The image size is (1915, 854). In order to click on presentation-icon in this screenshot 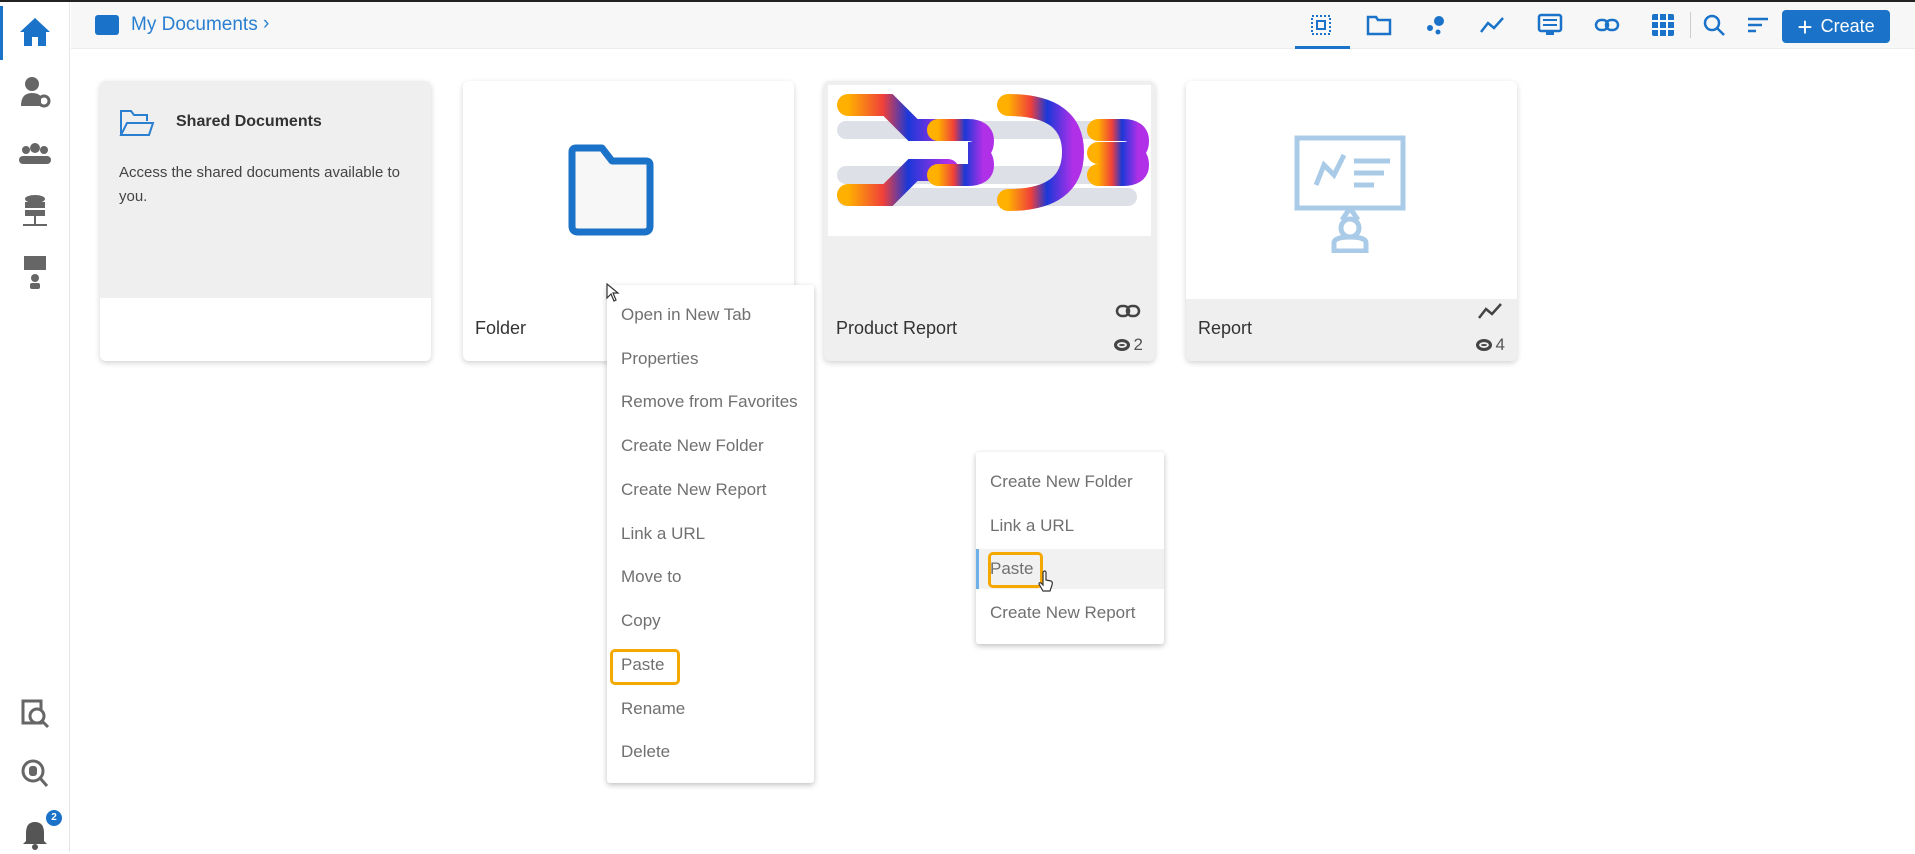, I will do `click(35, 272)`.